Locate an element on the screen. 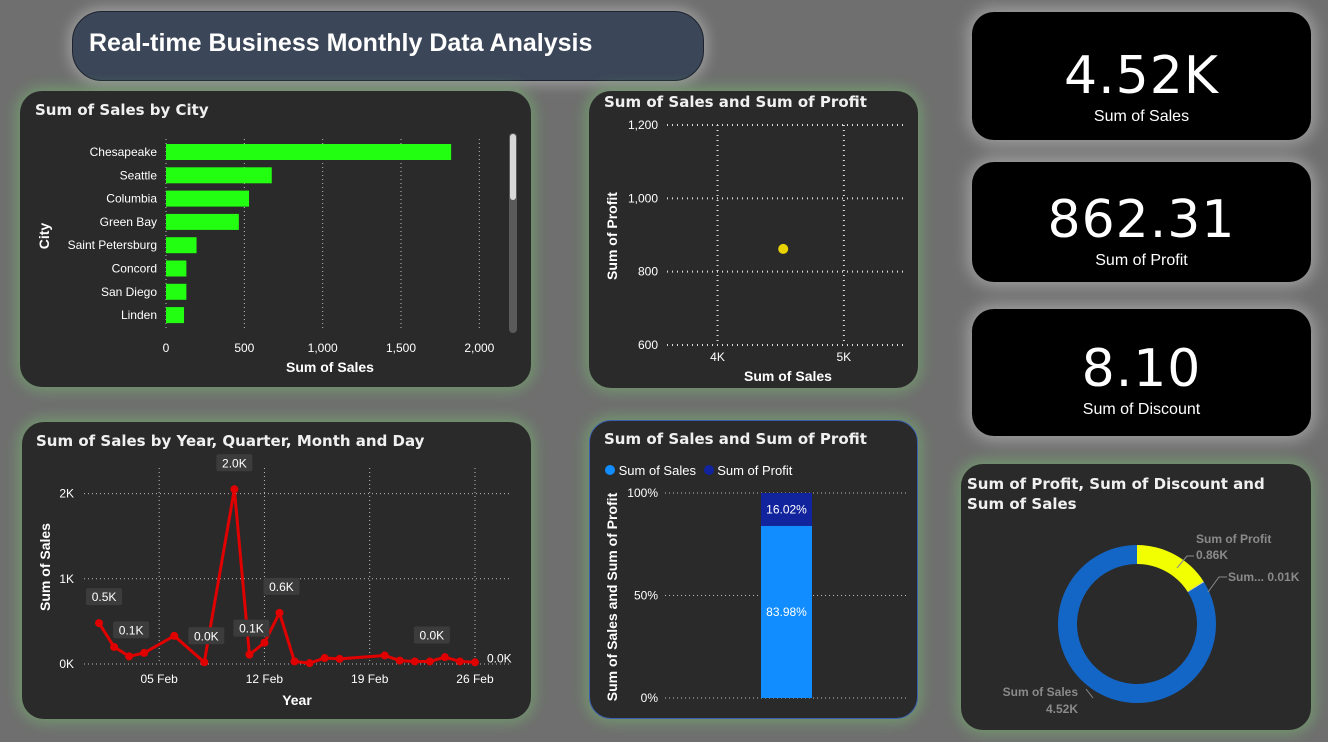 This screenshot has height=742, width=1328. kpi-card-discount: 8.10 Sum of Discount is located at coordinates (1141, 372).